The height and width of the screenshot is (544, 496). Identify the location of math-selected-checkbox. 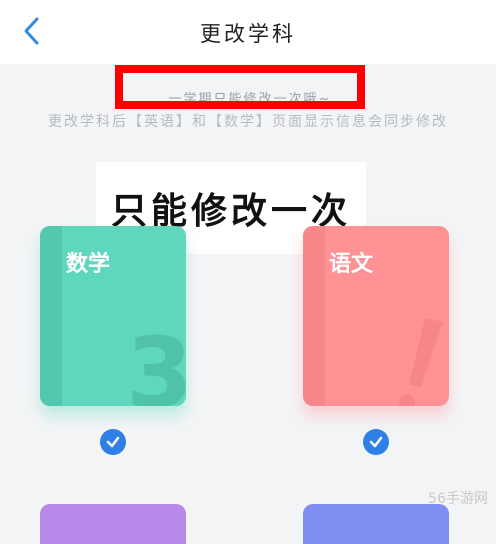
(113, 442).